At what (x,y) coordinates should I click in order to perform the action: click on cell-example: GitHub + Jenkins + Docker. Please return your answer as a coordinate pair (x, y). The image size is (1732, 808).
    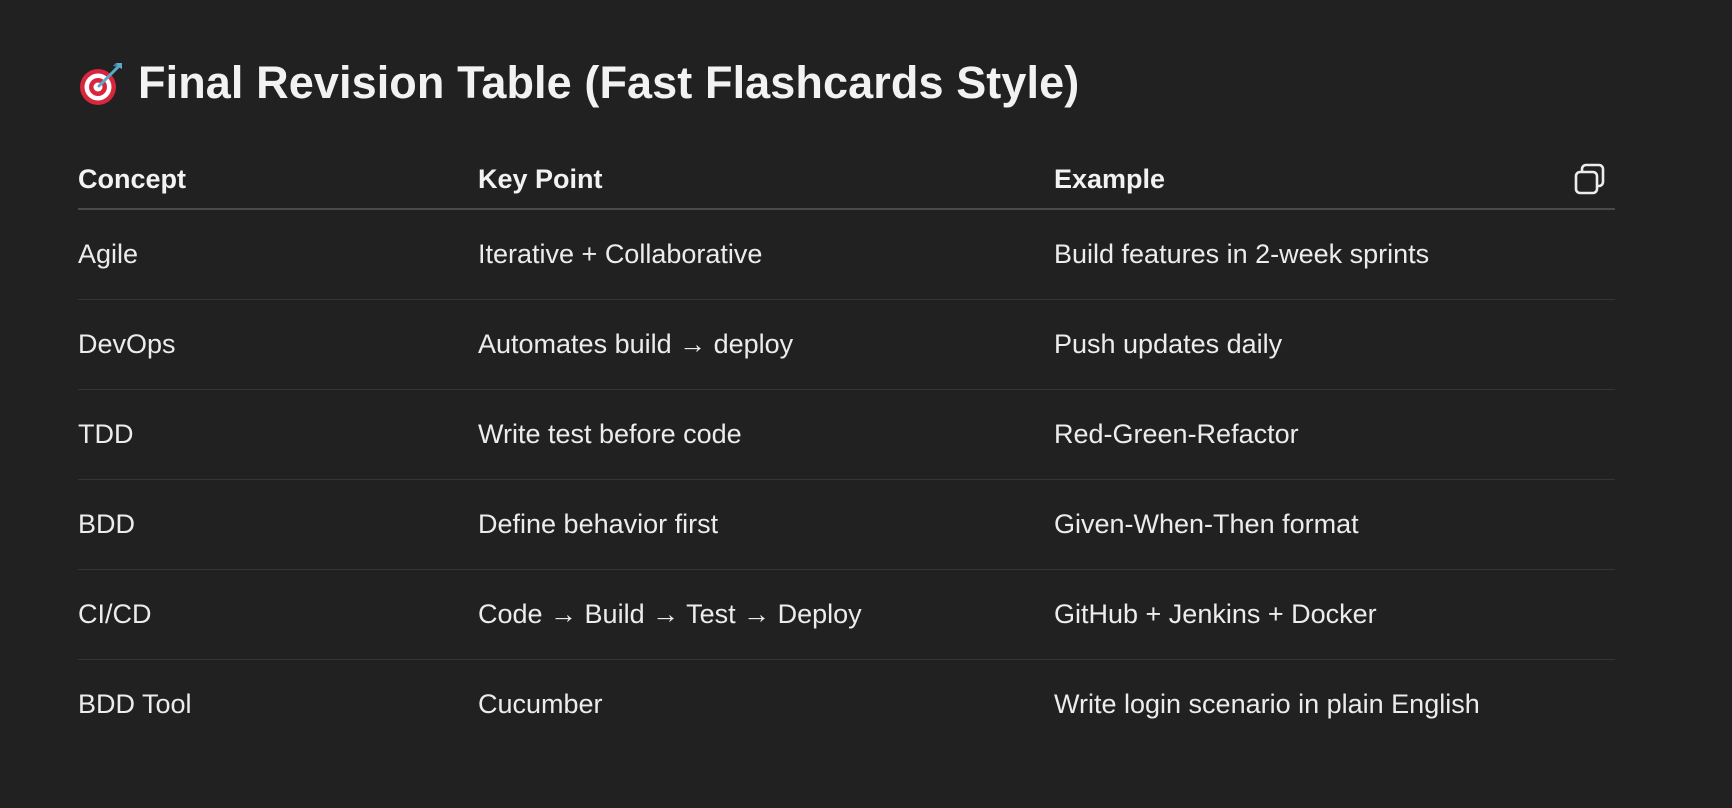
    Looking at the image, I should click on (1334, 614).